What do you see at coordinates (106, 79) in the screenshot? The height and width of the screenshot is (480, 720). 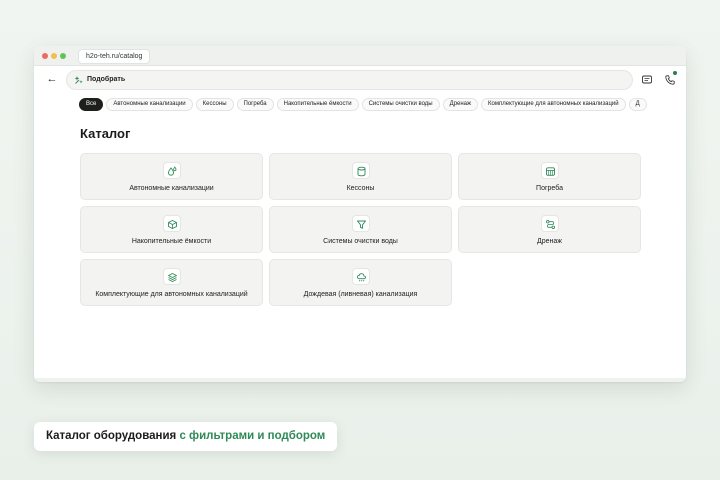 I see `search-placeholder: Подобрать` at bounding box center [106, 79].